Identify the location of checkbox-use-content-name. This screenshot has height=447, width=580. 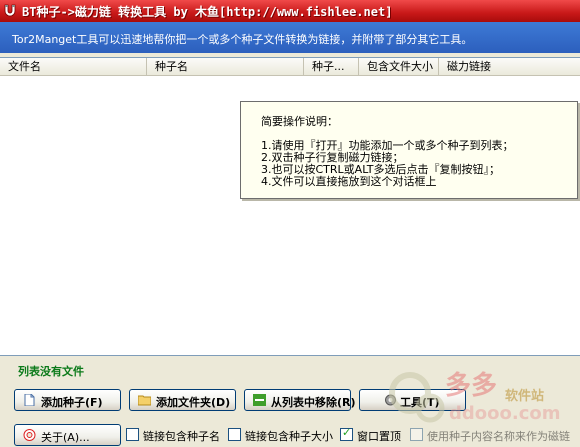
(416, 434).